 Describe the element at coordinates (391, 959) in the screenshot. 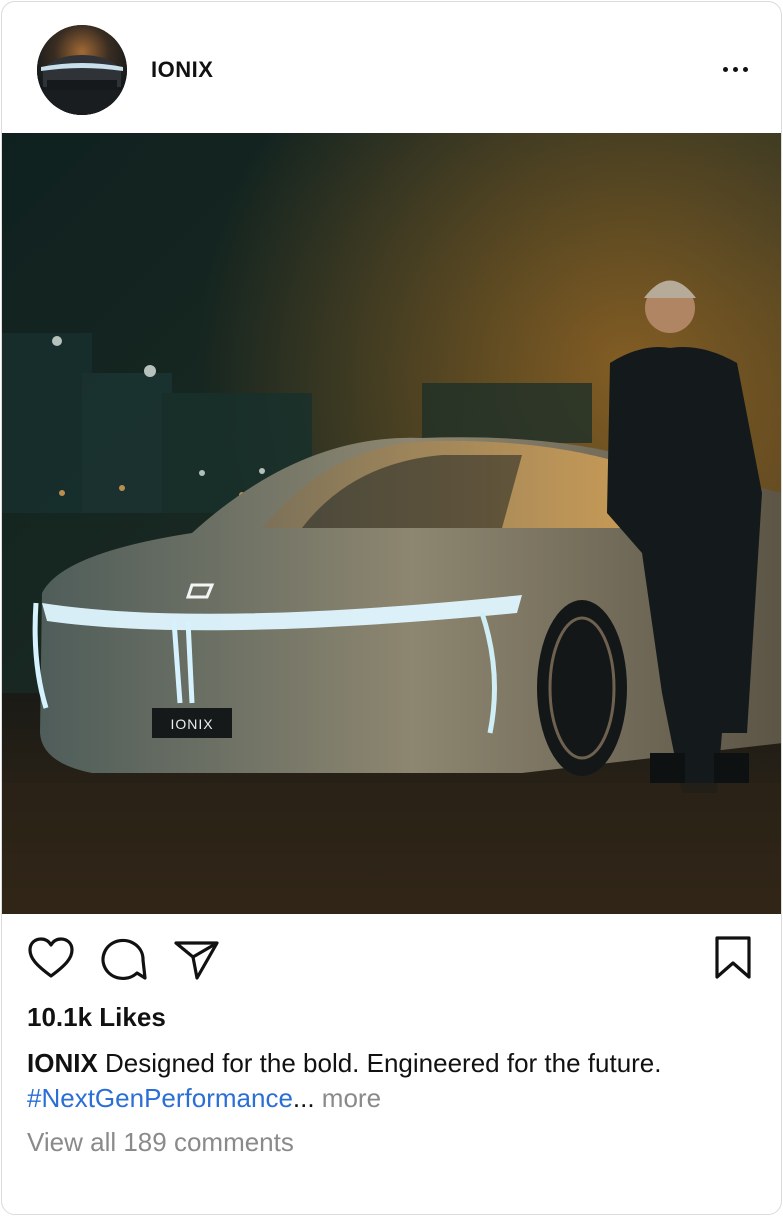

I see `post-actions` at that location.